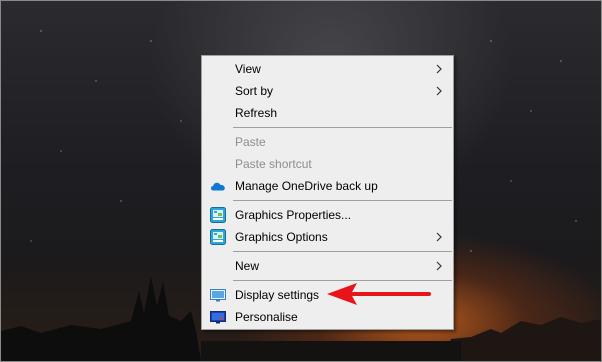  Describe the element at coordinates (254, 91) in the screenshot. I see `menu-item-label: Sort by` at that location.